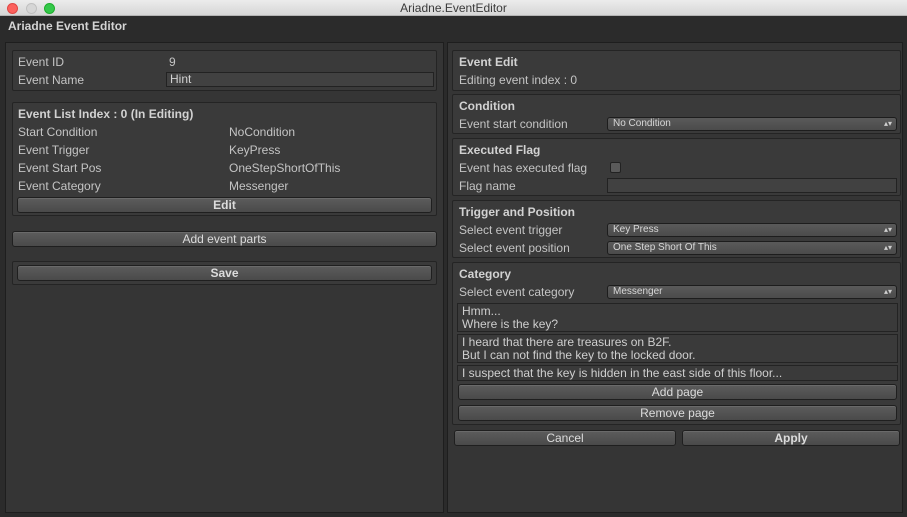 The height and width of the screenshot is (517, 907). Describe the element at coordinates (752, 185) in the screenshot. I see `flag-name-input` at that location.